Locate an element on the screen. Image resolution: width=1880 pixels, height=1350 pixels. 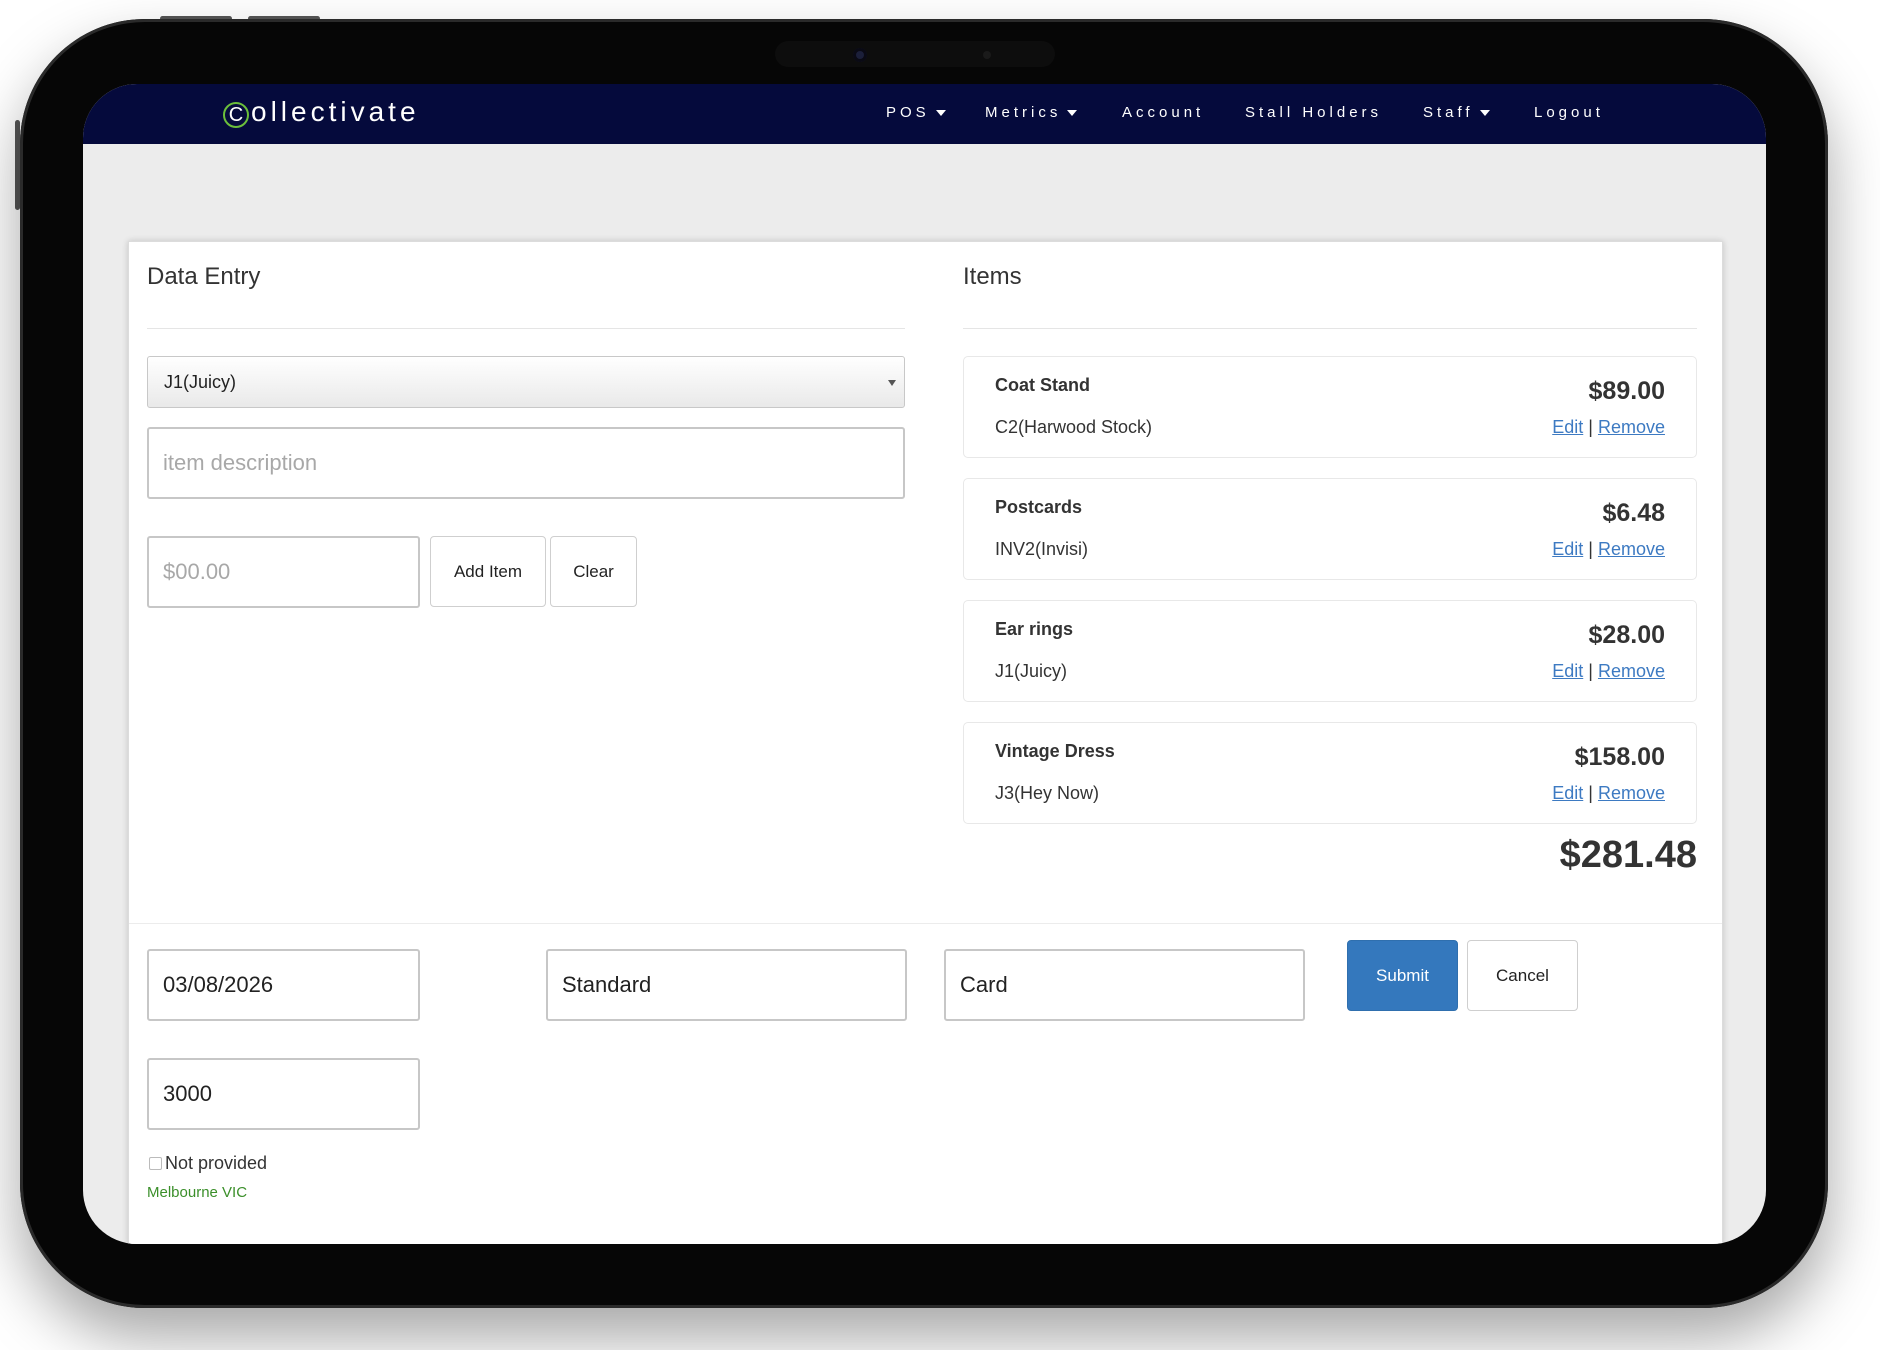
app-logo: Collectivate is located at coordinates (321, 112).